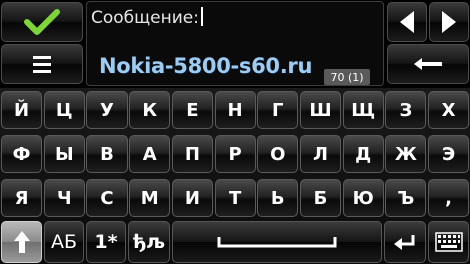  I want to click on keyboard-row-3: ЯЧСМИТЬБЮЪ,, so click(235, 198).